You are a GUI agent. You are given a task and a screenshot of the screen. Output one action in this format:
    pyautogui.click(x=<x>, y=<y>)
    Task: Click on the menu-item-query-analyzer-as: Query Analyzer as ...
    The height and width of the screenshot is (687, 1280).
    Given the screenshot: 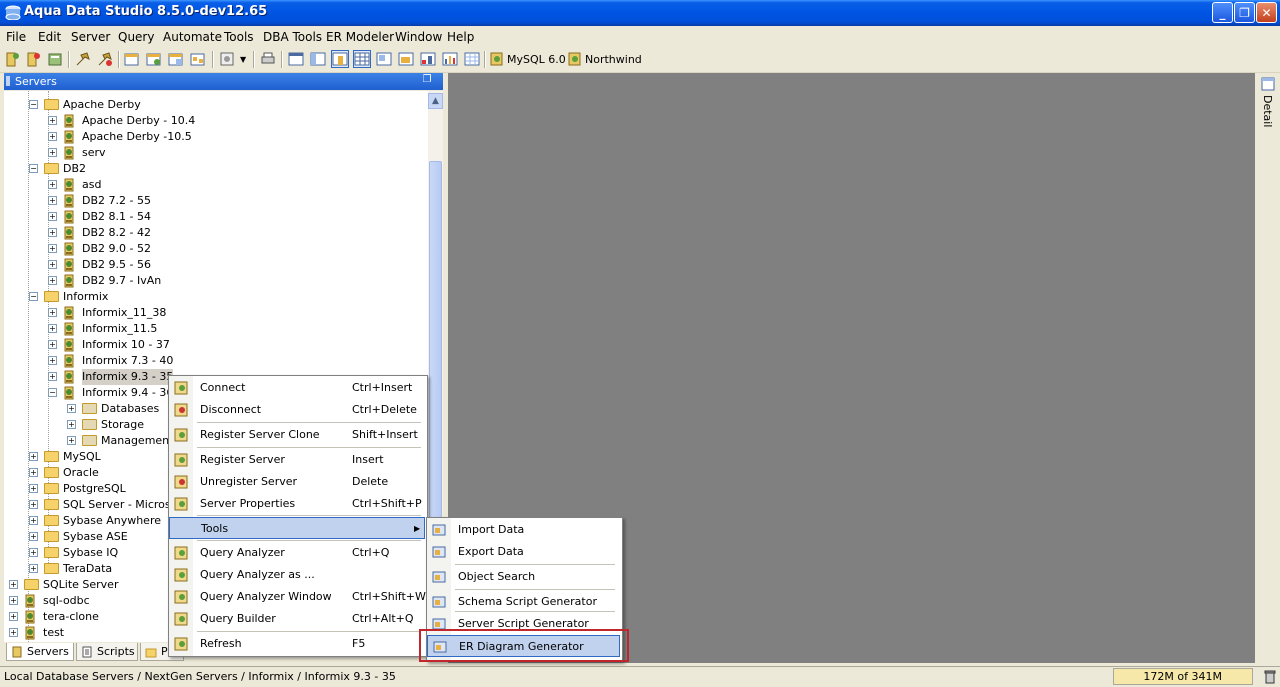 What is the action you would take?
    pyautogui.click(x=297, y=575)
    